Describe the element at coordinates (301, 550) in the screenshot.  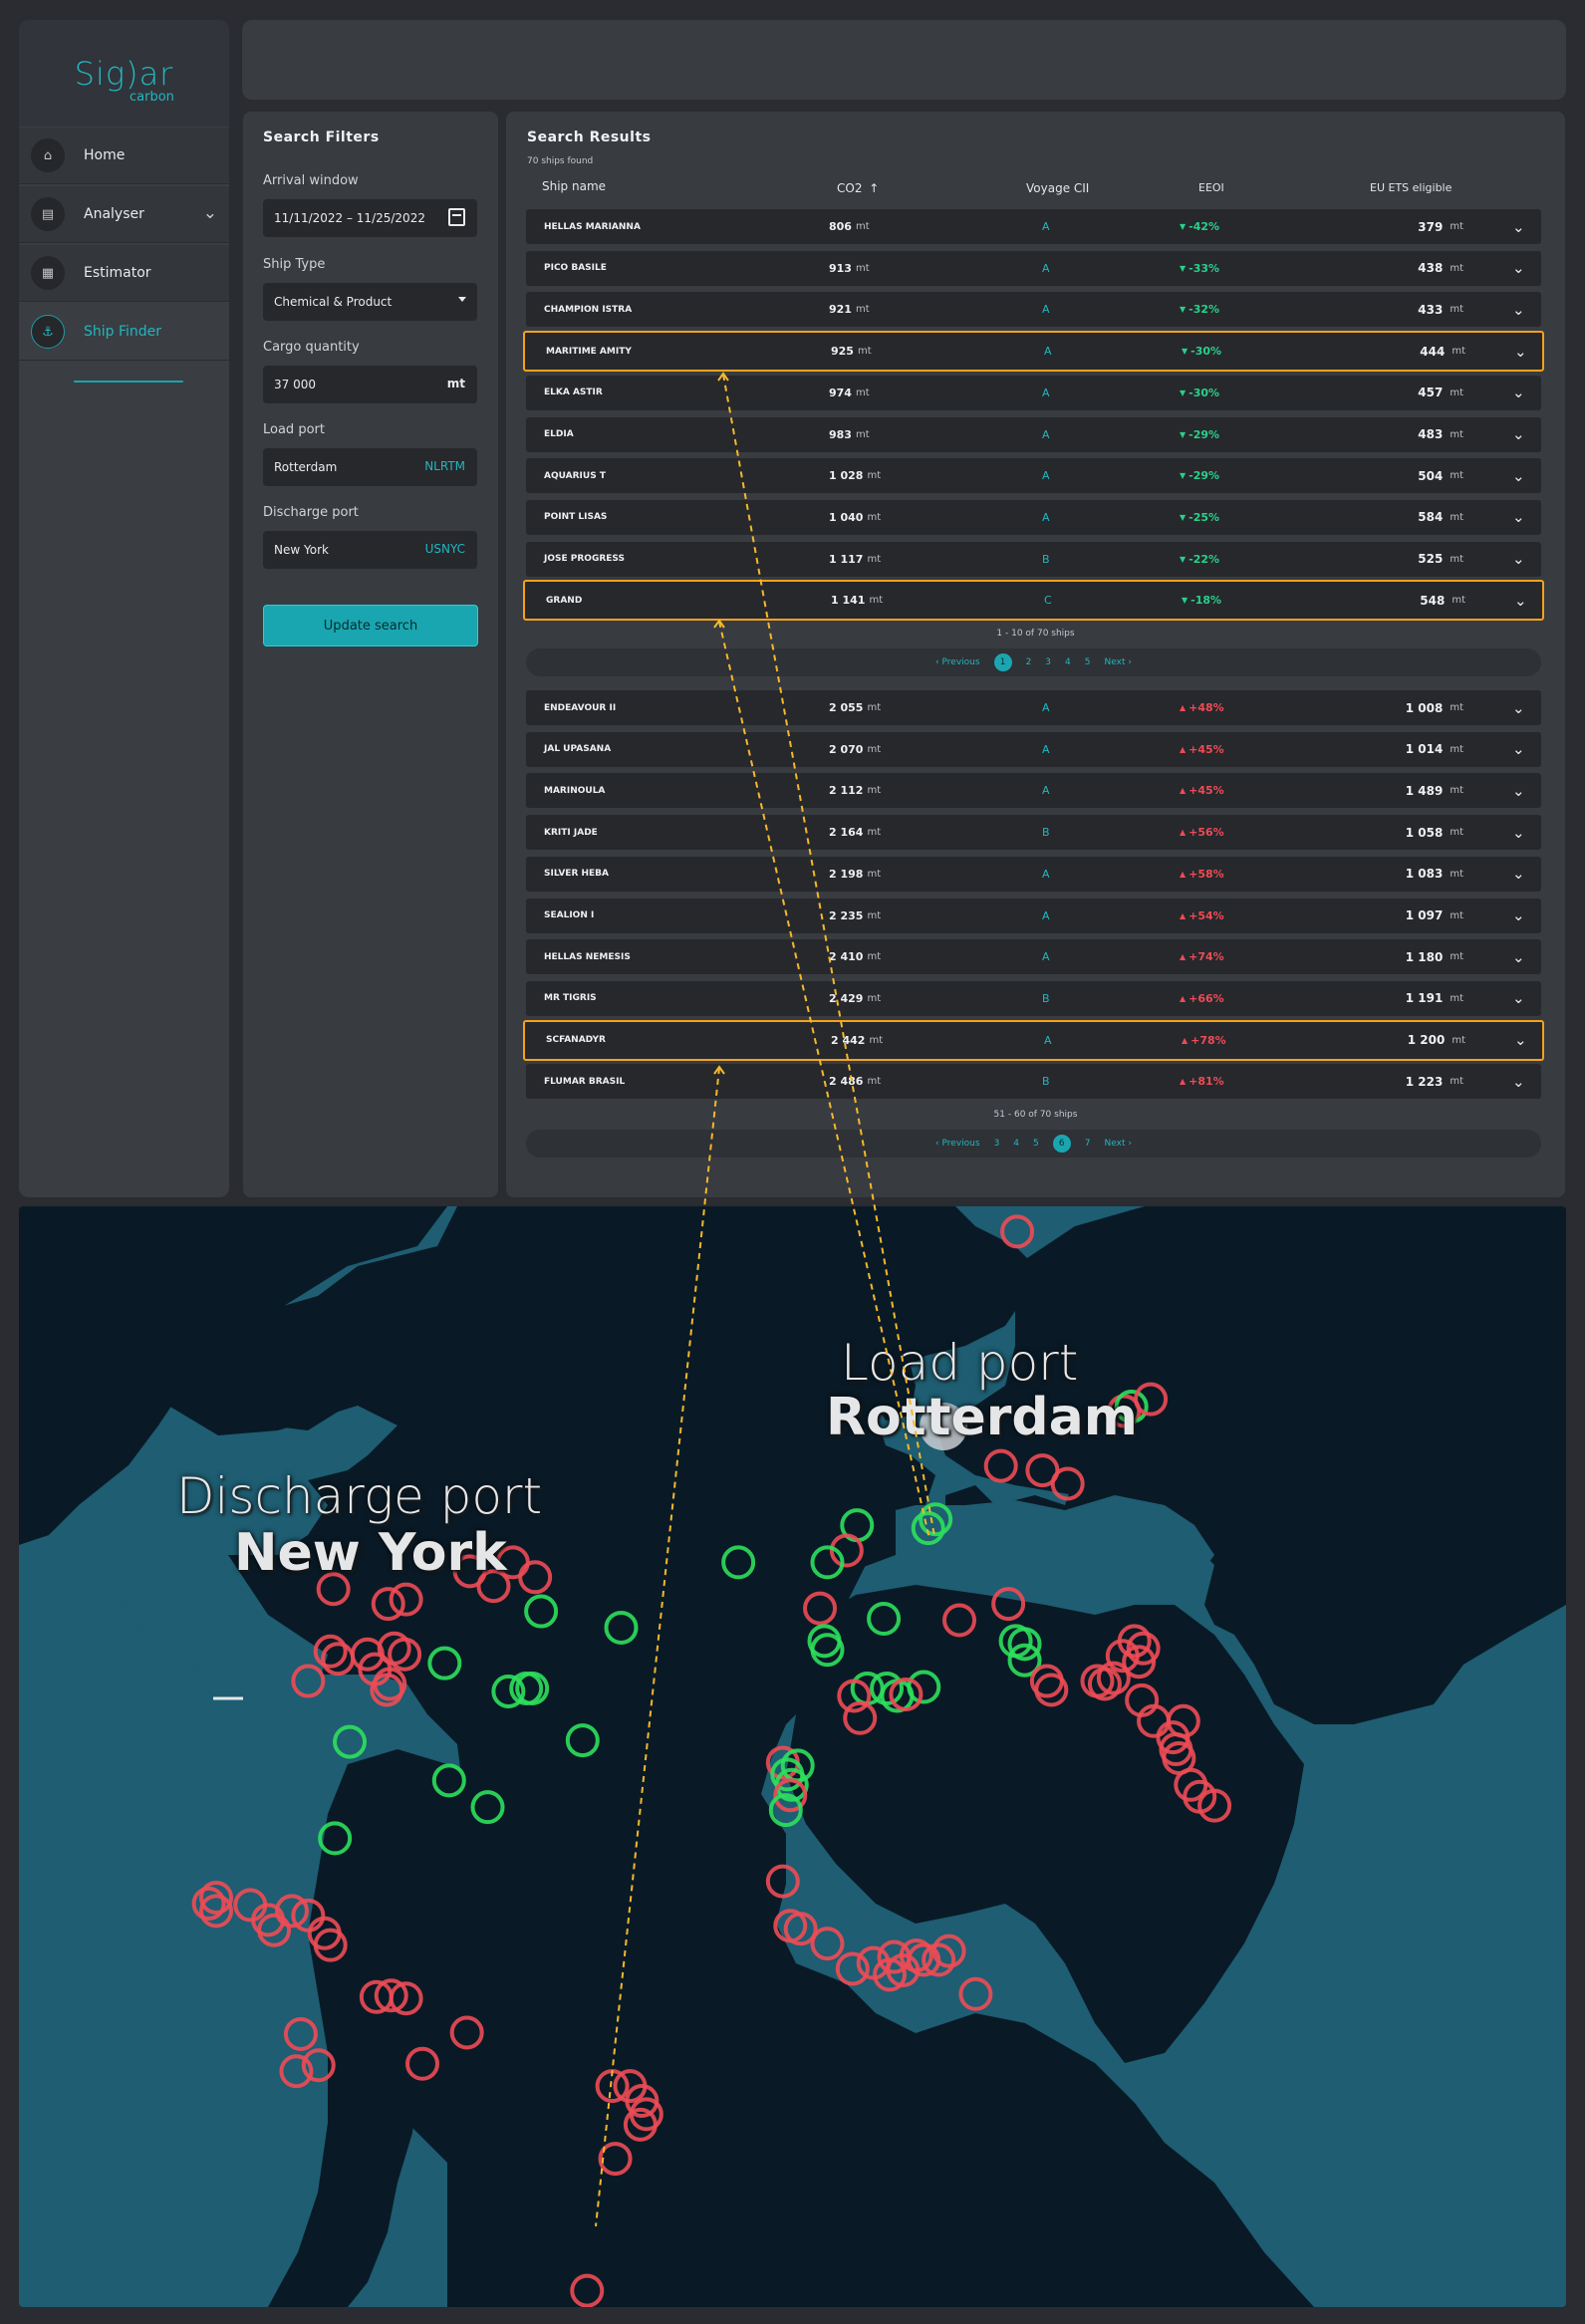
I see `discharge-port-value: New York` at that location.